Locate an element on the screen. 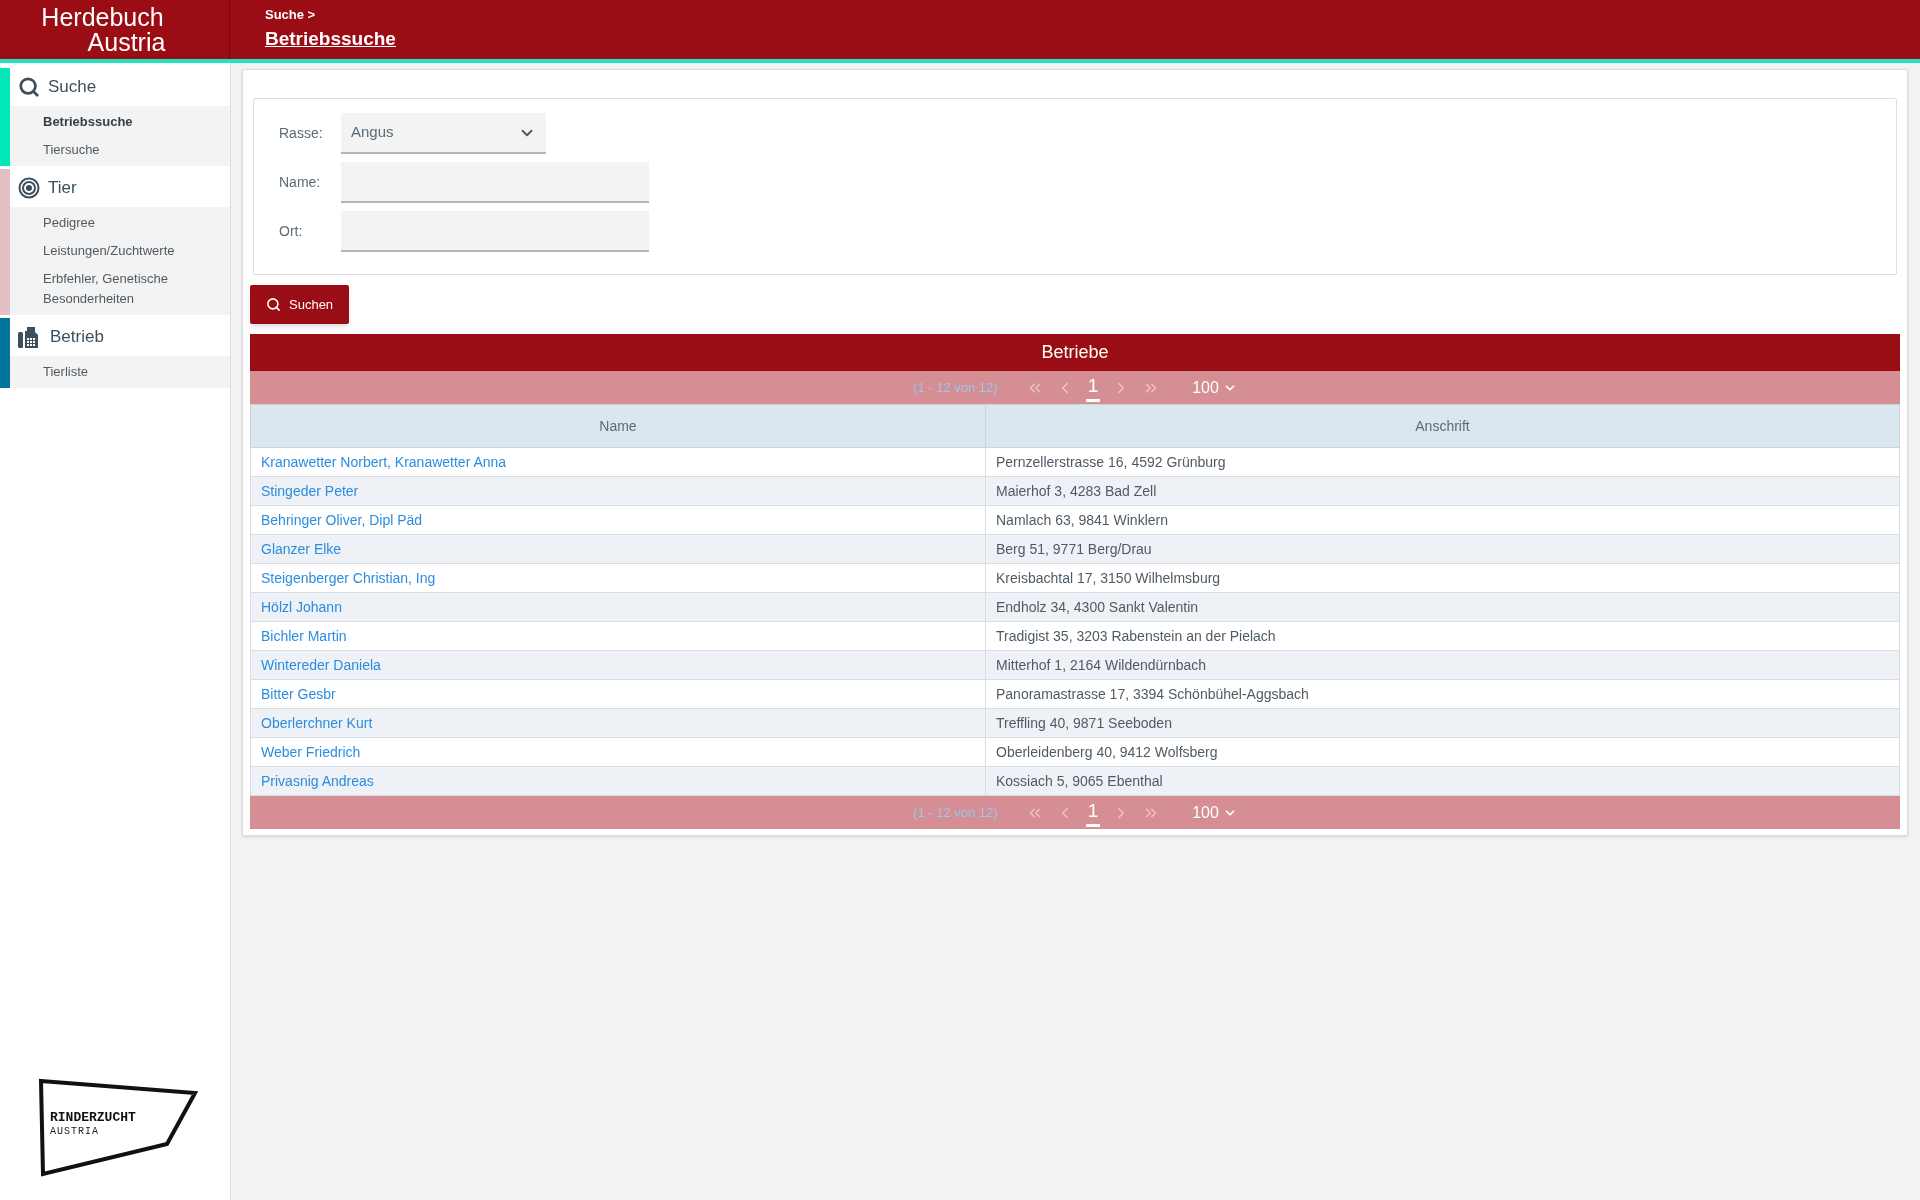 This screenshot has width=1920, height=1200. sidebar-item: Erbfehler, Genetische Besonderheiten is located at coordinates (120, 289).